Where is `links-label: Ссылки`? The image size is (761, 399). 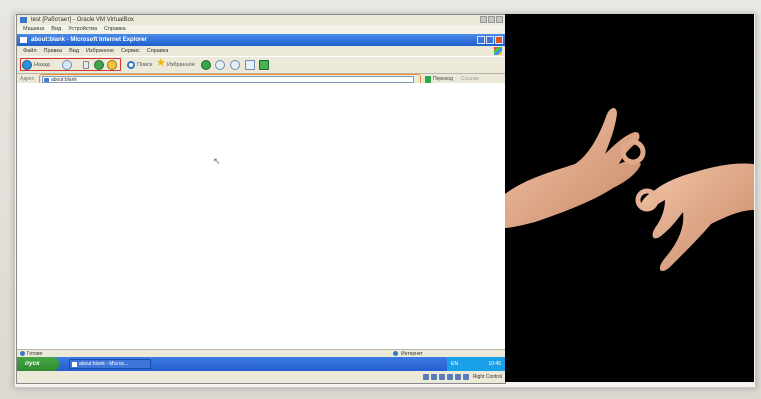
links-label: Ссылки is located at coordinates (470, 79).